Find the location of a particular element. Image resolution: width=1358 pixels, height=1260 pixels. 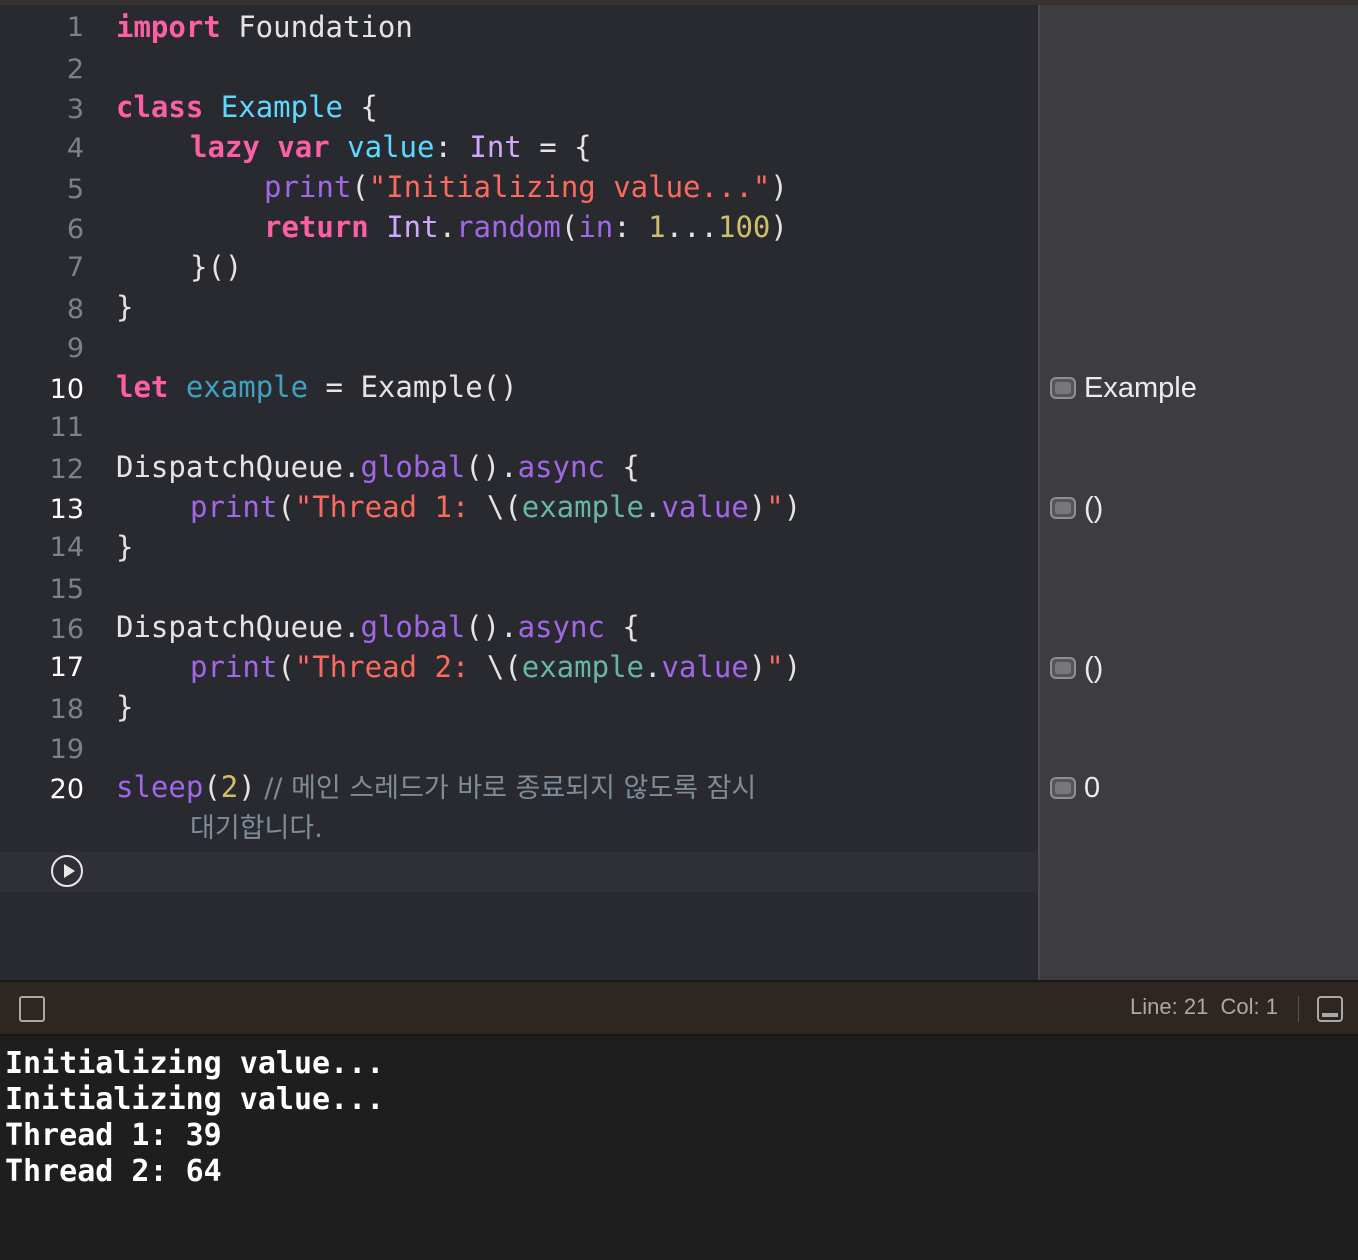

token: (). is located at coordinates (491, 467).